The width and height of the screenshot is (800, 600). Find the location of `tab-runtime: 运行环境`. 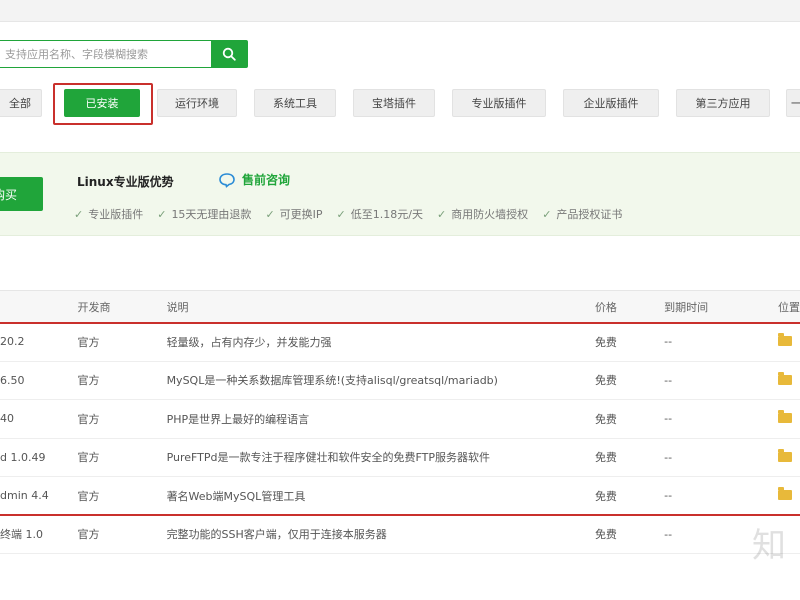

tab-runtime: 运行环境 is located at coordinates (197, 103).